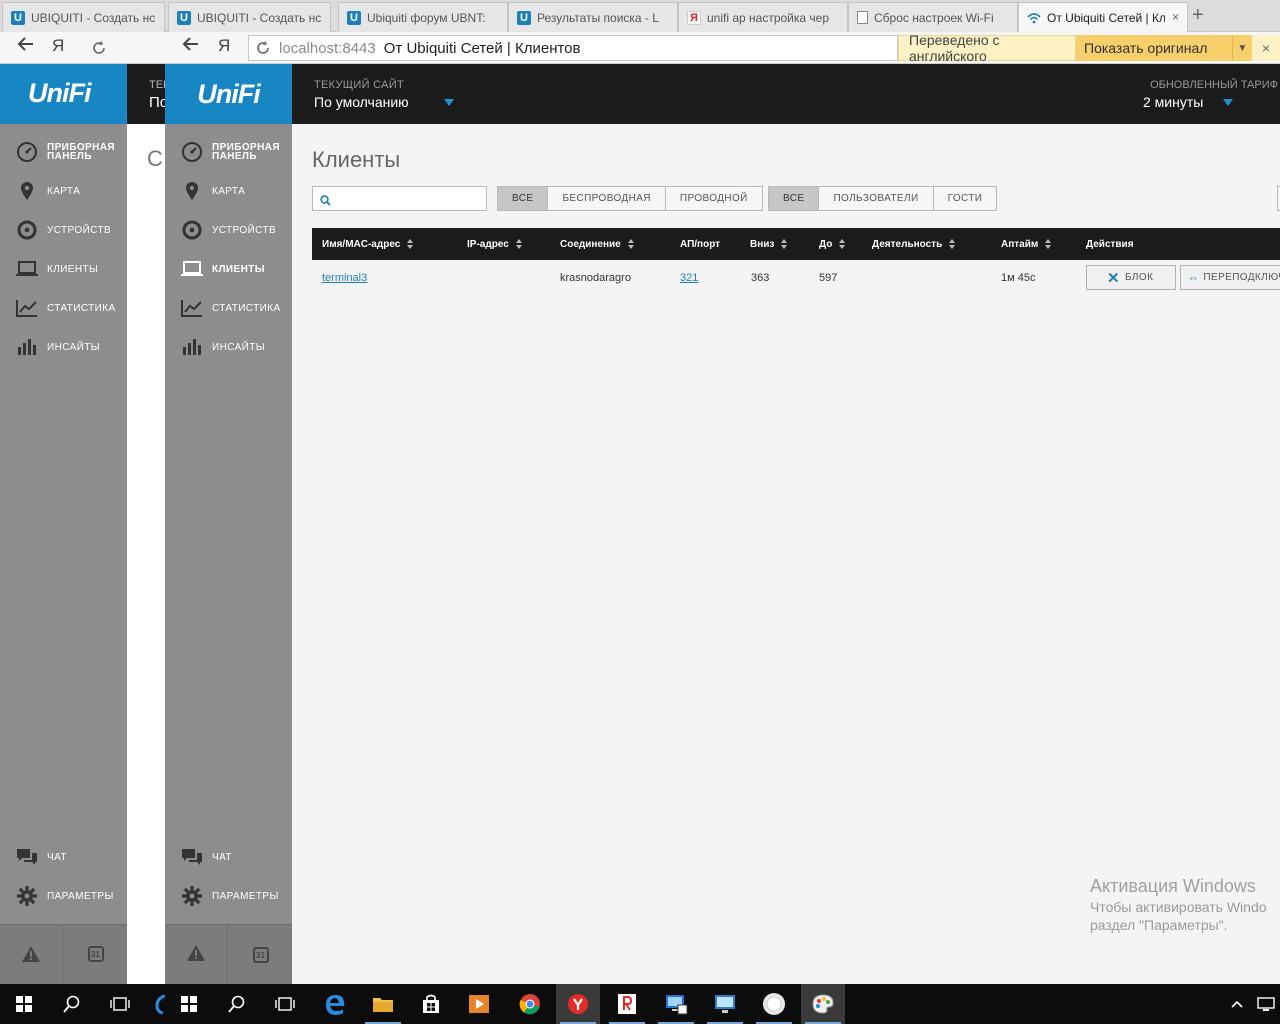  What do you see at coordinates (725, 1004) in the screenshot?
I see `remote-desktop-icon` at bounding box center [725, 1004].